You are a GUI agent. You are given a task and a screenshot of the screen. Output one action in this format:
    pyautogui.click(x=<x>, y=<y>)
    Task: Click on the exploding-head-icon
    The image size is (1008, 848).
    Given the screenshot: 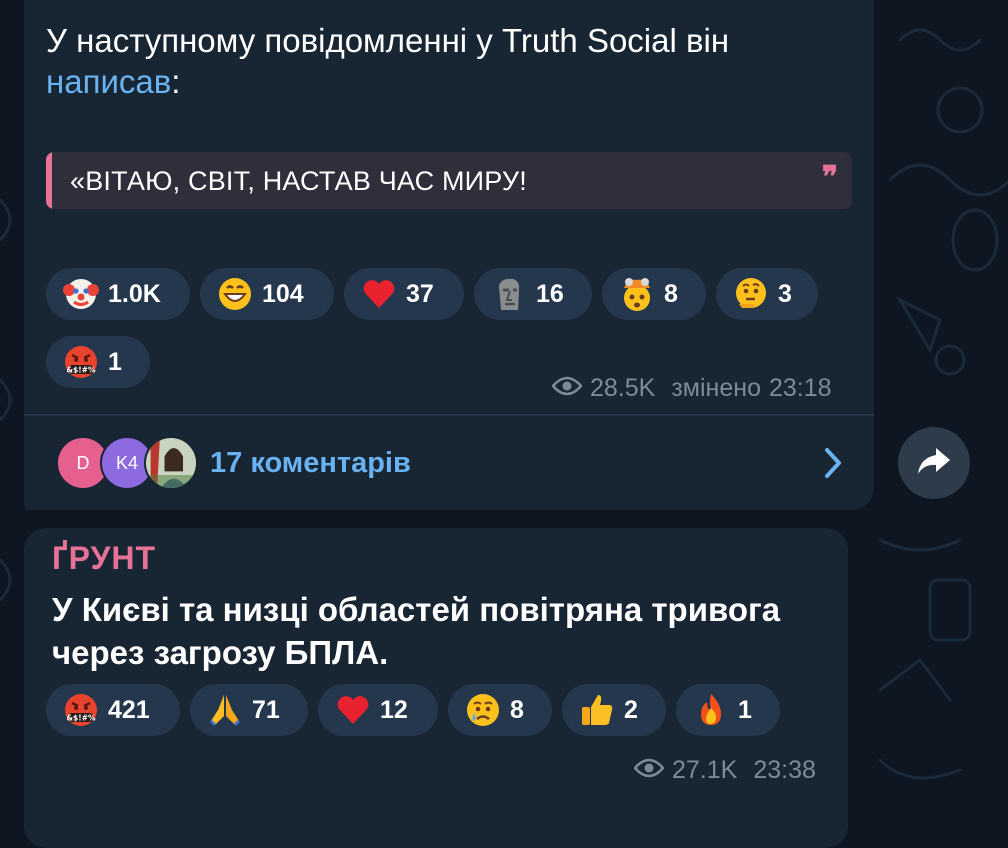 What is the action you would take?
    pyautogui.click(x=637, y=294)
    